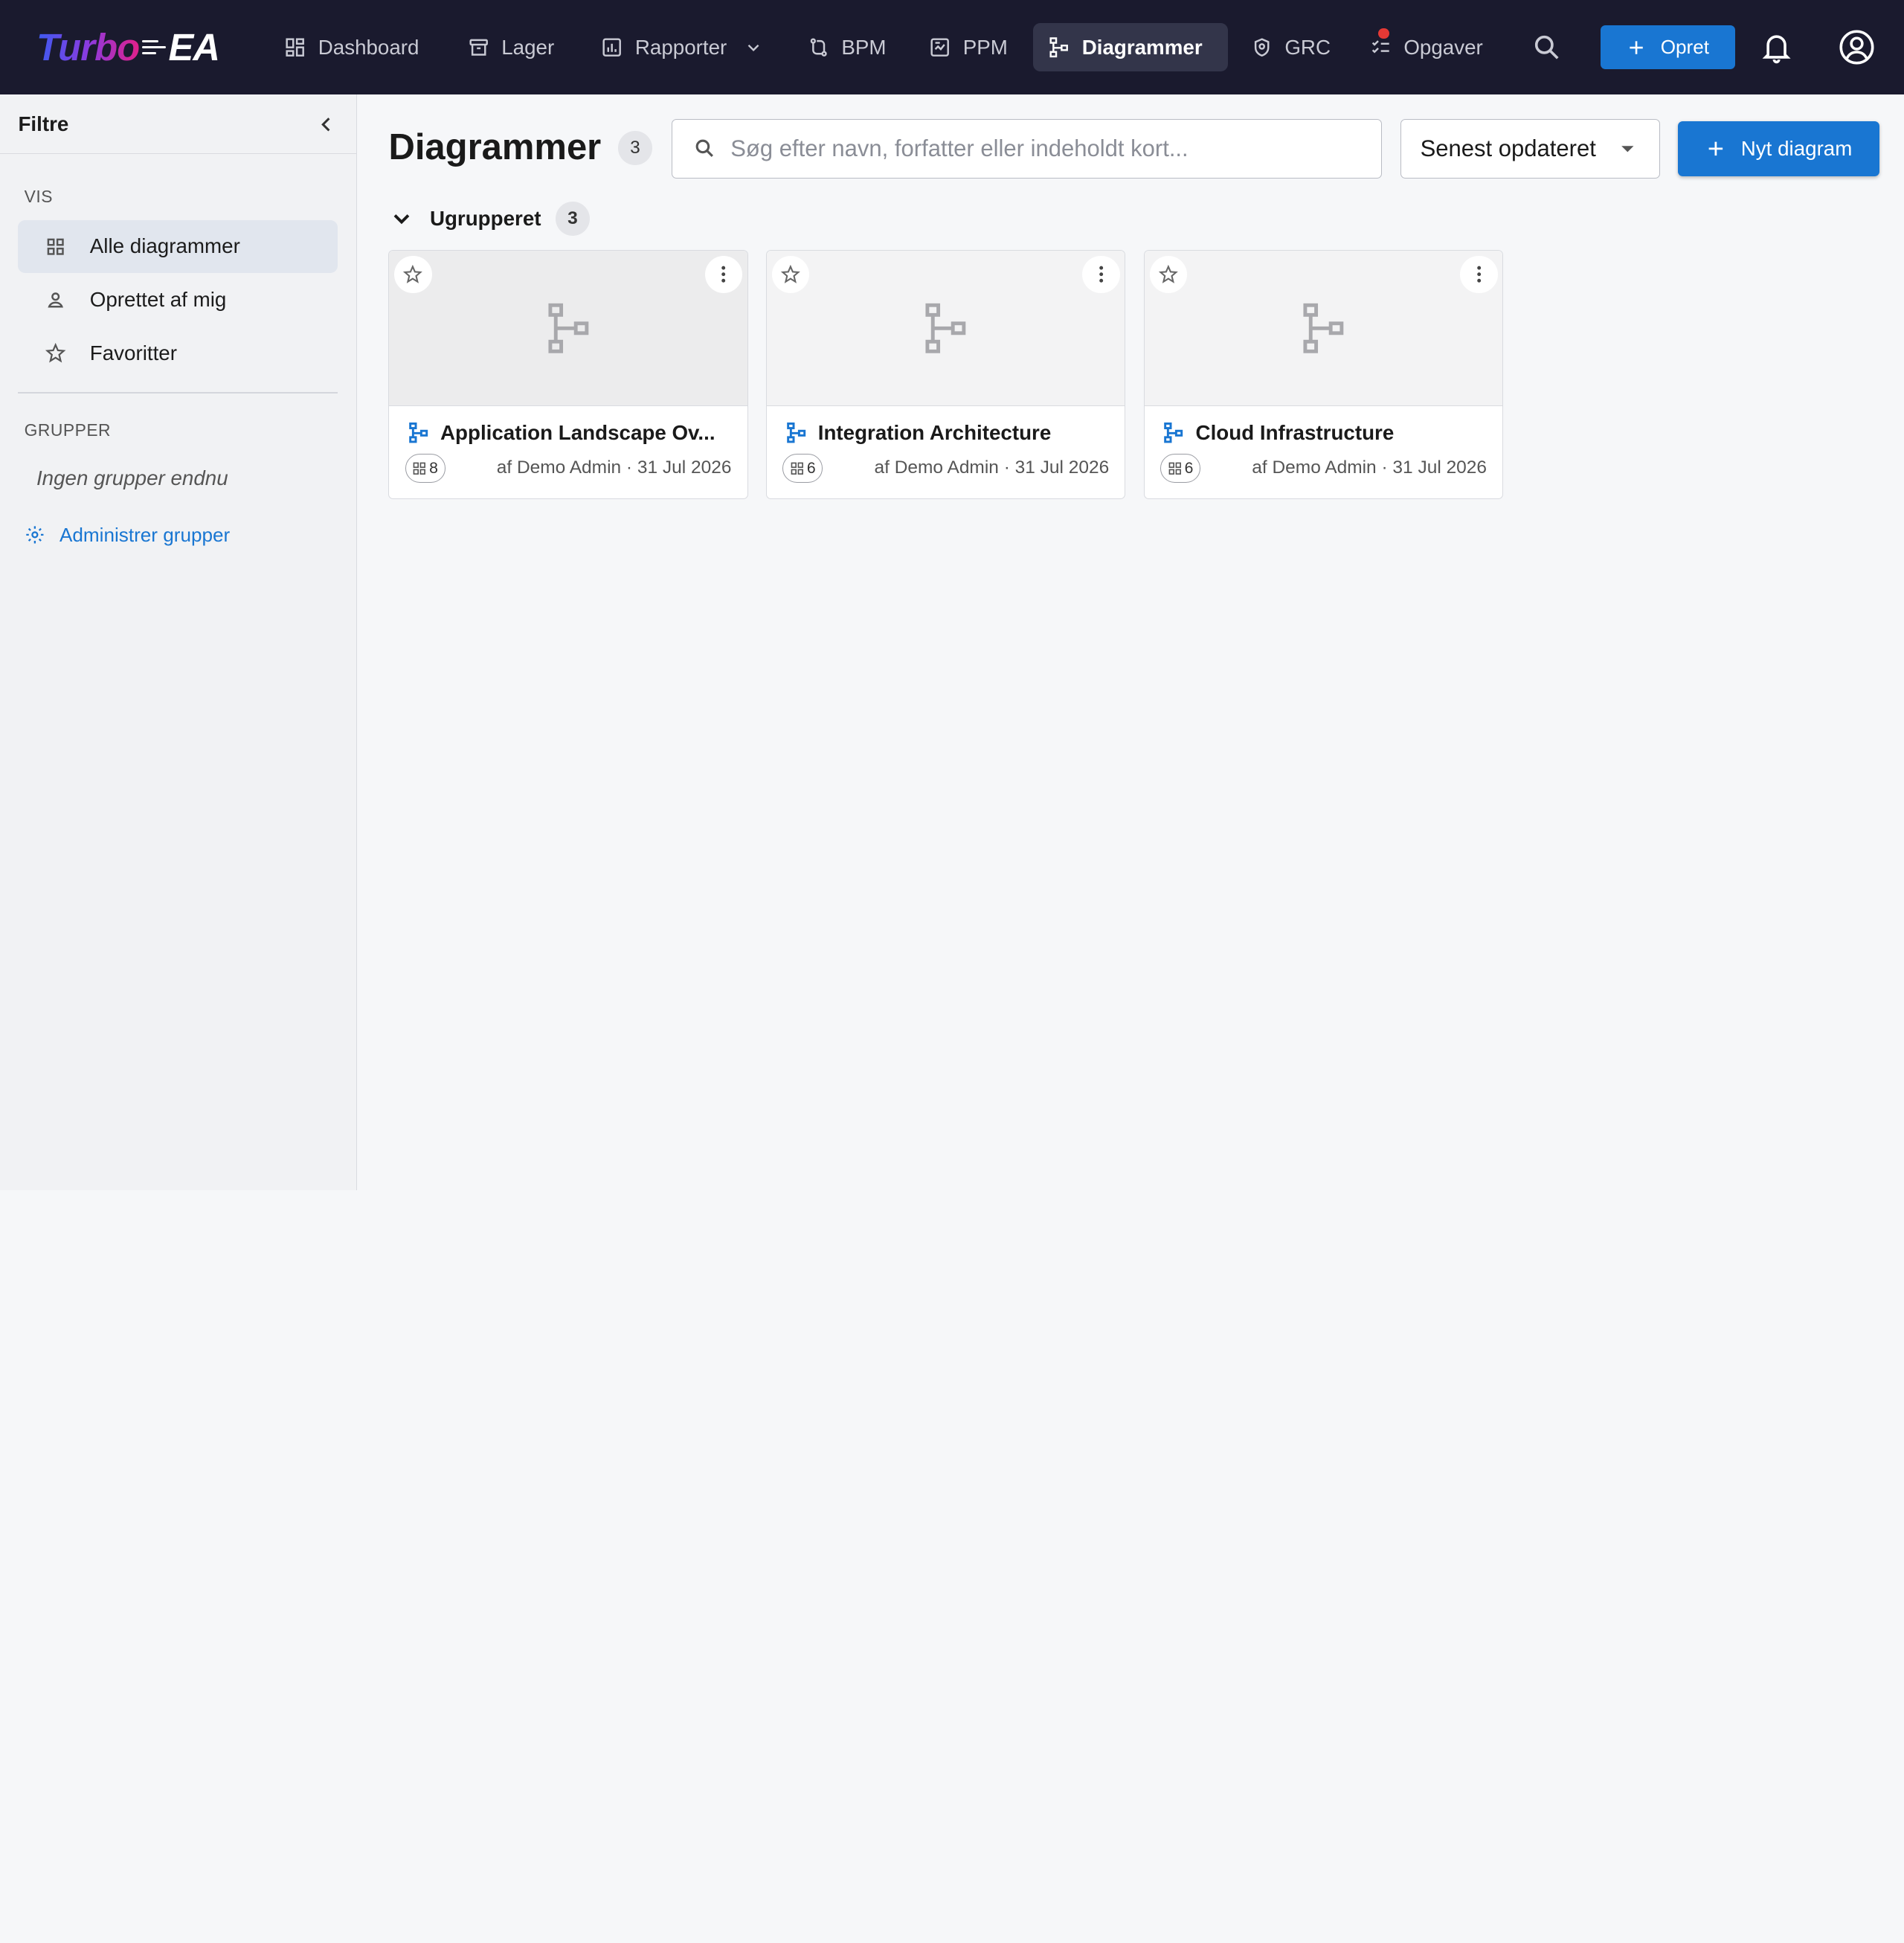 This screenshot has width=1904, height=1943. Describe the element at coordinates (1857, 47) in the screenshot. I see `account-icon` at that location.